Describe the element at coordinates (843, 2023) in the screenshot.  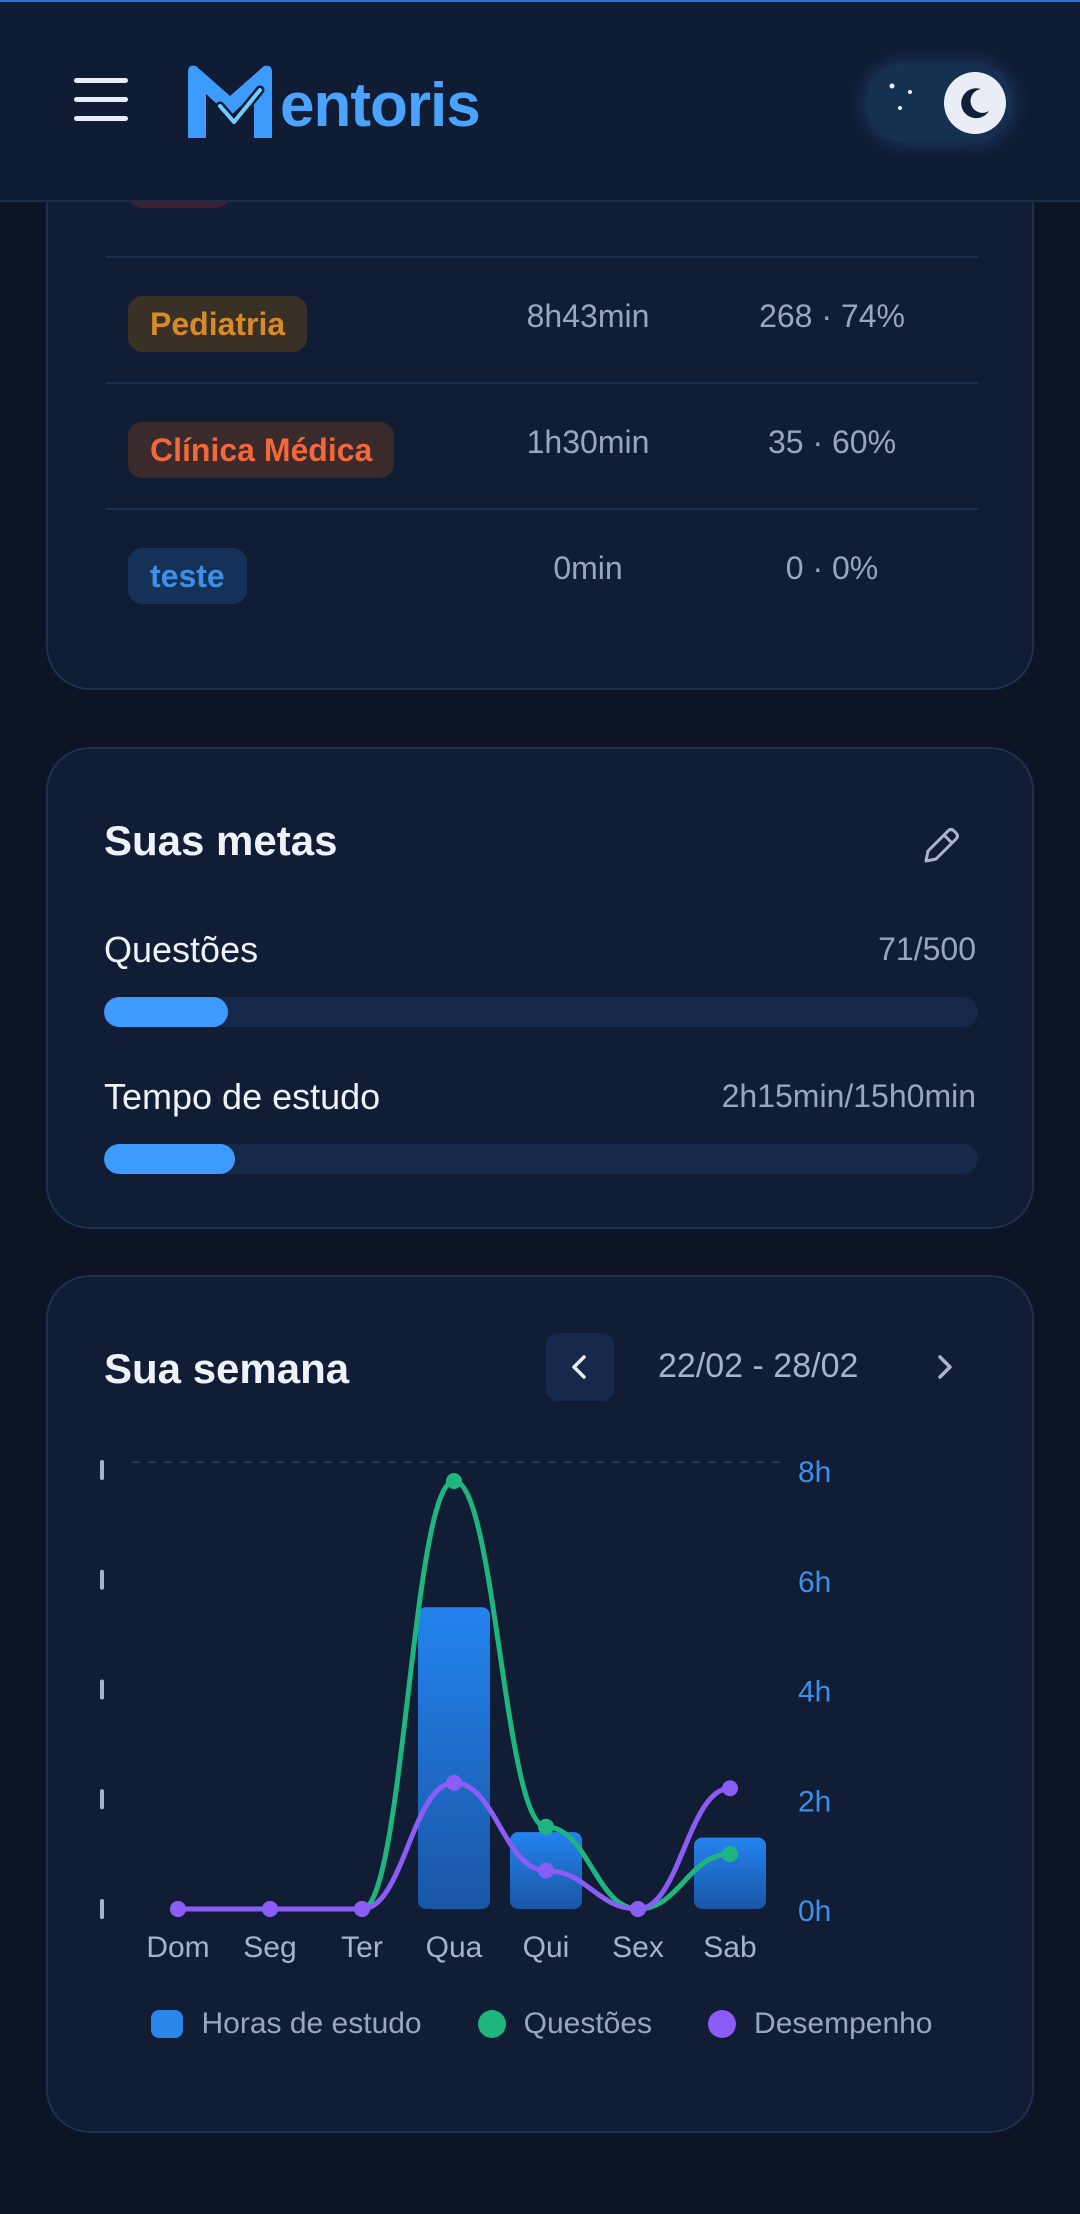
I see `legend-label: Desempenho` at that location.